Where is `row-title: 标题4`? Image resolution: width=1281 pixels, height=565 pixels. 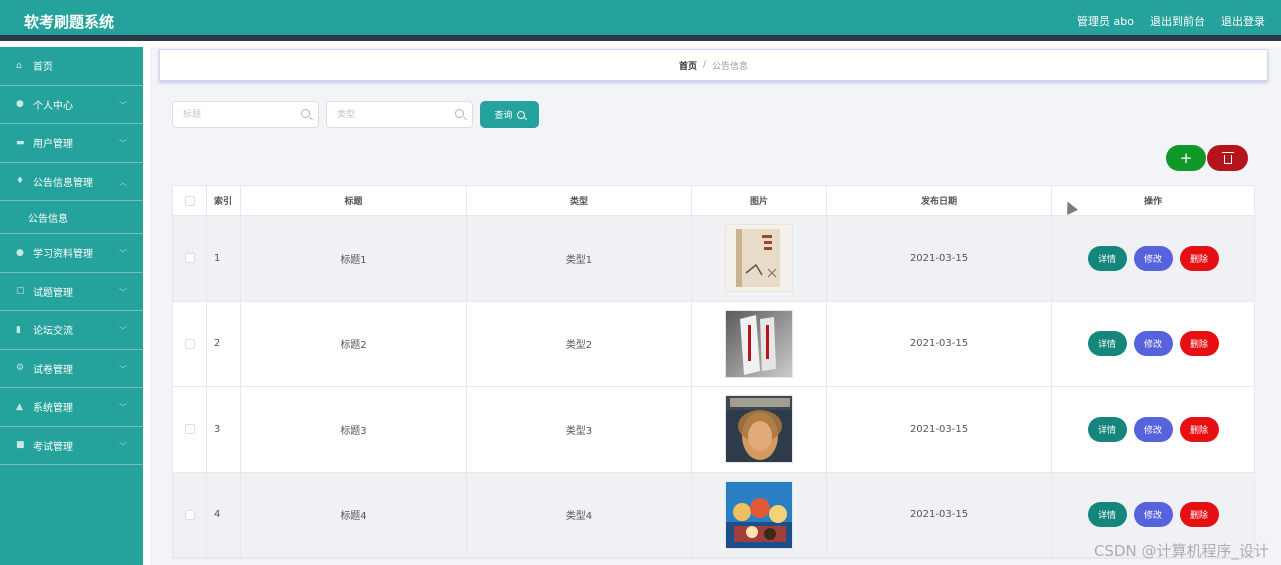
row-title: 标题4 is located at coordinates (354, 514).